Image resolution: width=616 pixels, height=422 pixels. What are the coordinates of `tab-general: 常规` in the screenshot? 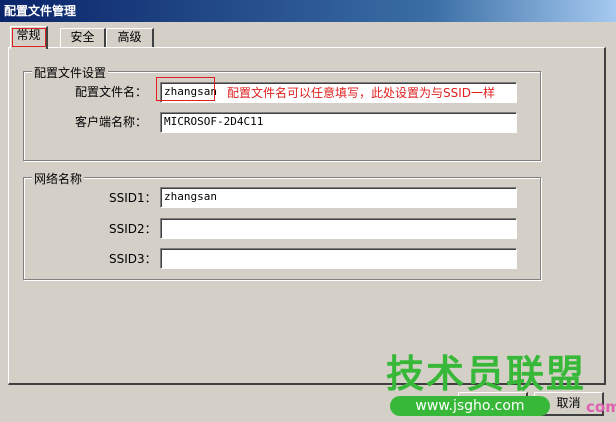 It's located at (29, 37).